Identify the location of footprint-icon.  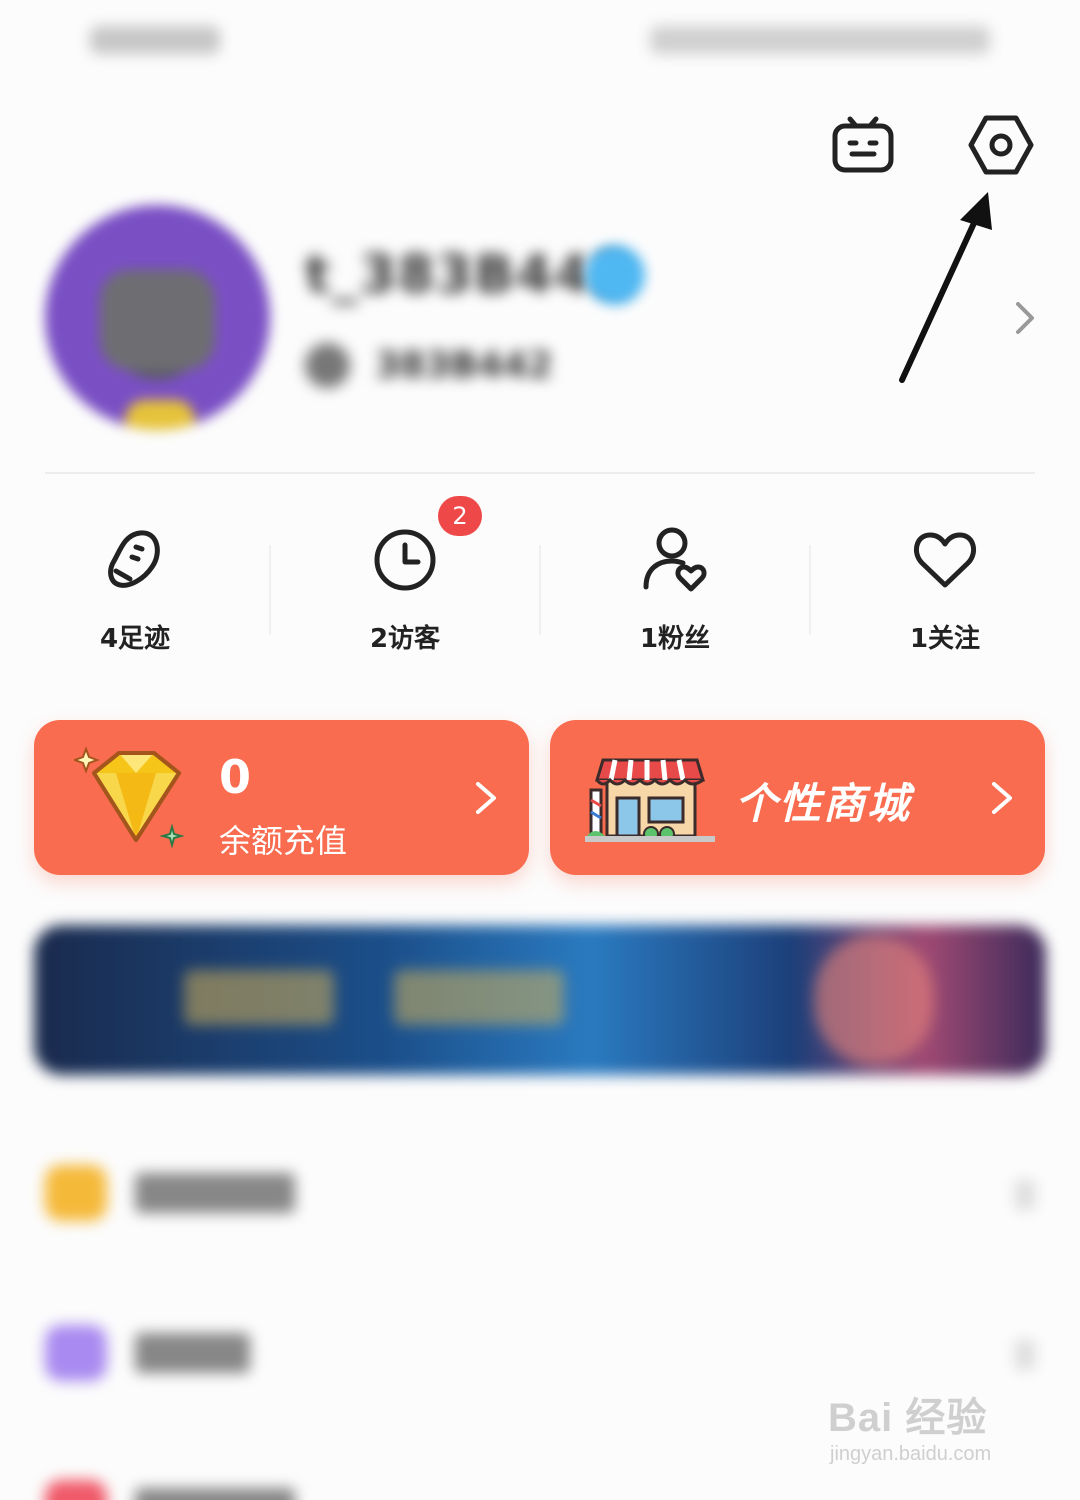
(134, 559).